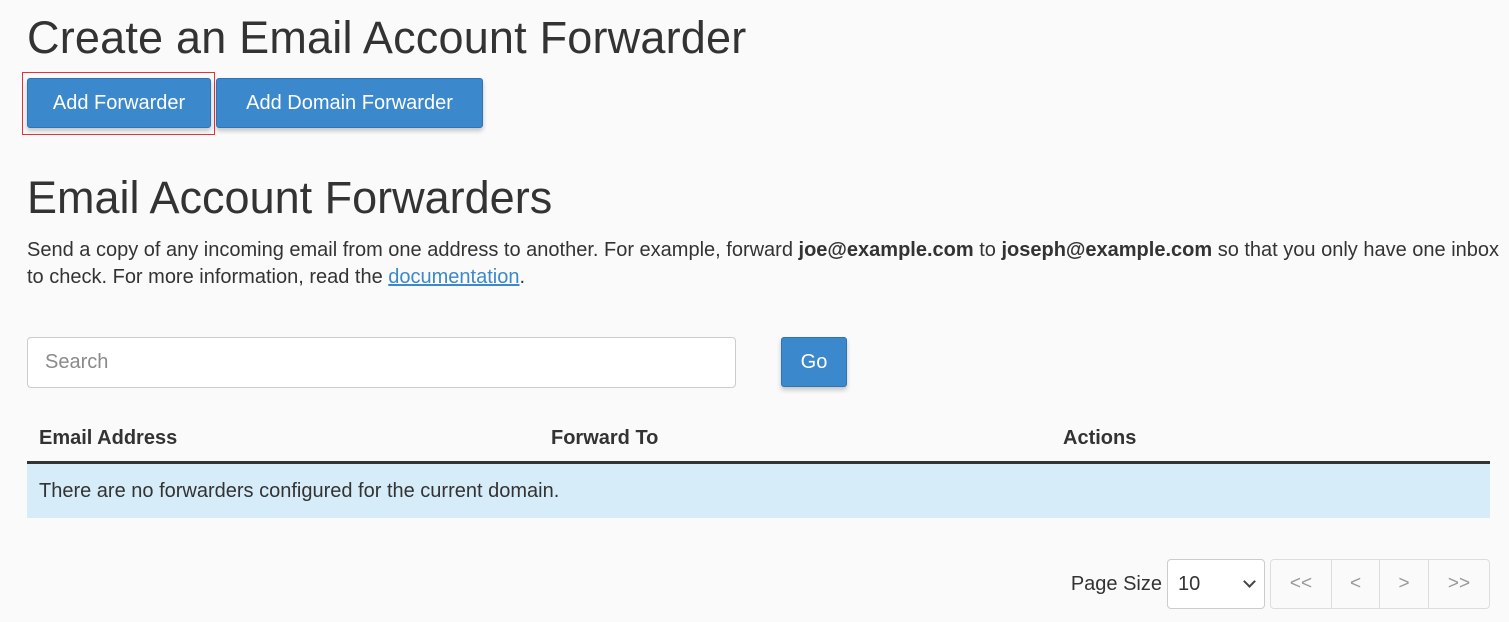 The height and width of the screenshot is (622, 1509). I want to click on add-forwarder-button: Add Forwarder, so click(119, 103).